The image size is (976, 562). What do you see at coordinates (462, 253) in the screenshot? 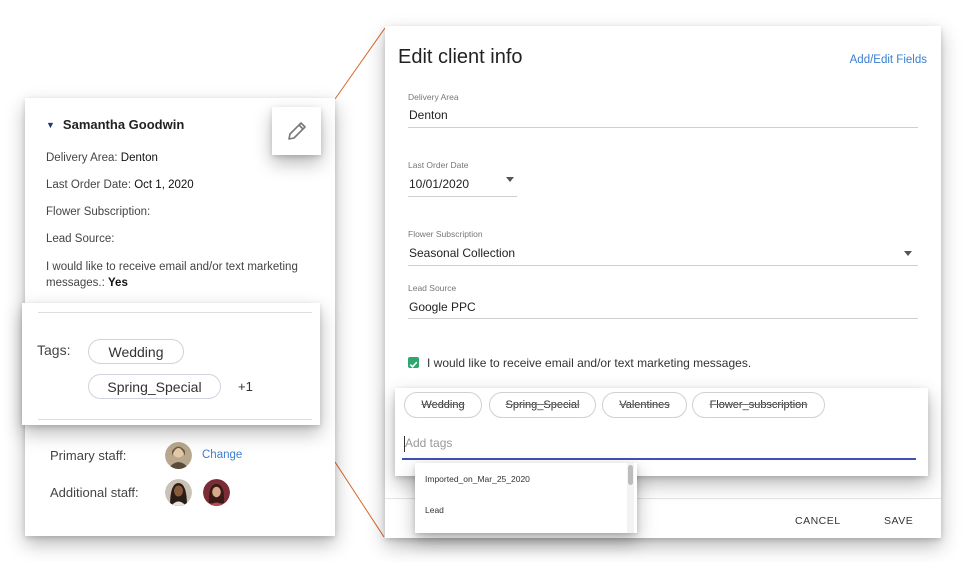
I see `subscription-select: Seasonal Collection` at bounding box center [462, 253].